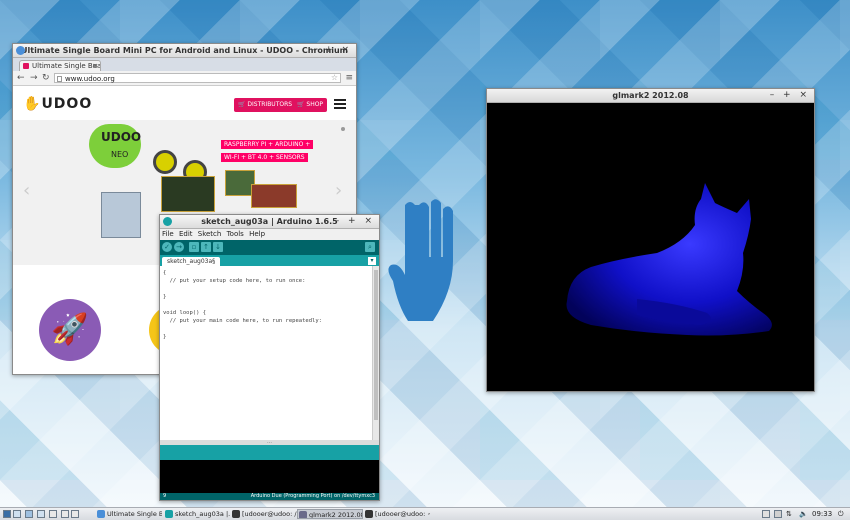  Describe the element at coordinates (257, 234) in the screenshot. I see `menu-help: Help` at that location.